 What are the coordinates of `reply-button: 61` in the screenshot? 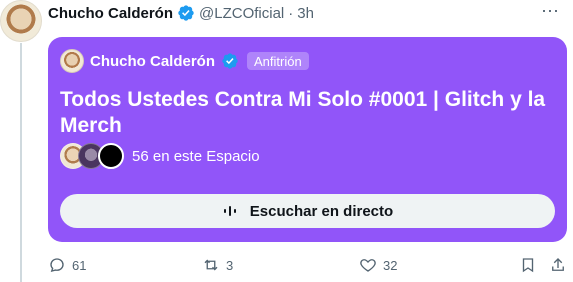 It's located at (67, 265).